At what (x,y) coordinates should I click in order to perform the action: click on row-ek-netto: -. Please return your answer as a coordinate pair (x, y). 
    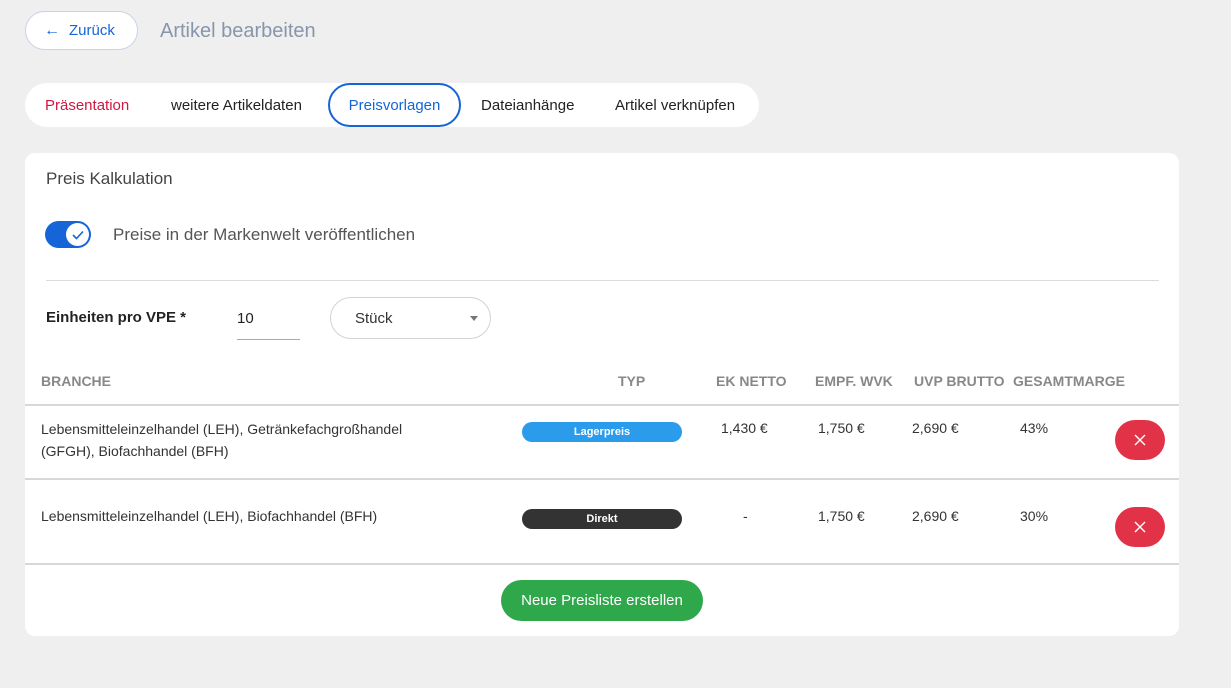
    Looking at the image, I should click on (745, 516).